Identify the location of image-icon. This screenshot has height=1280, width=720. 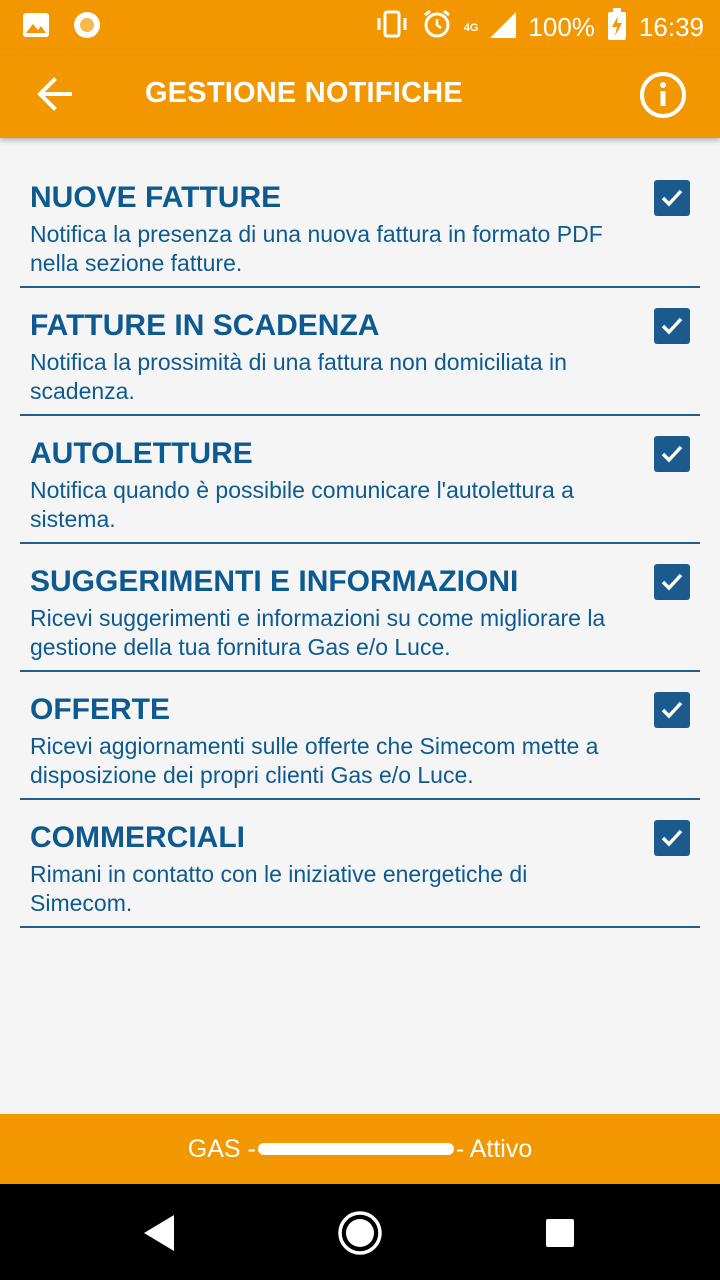
(36, 27).